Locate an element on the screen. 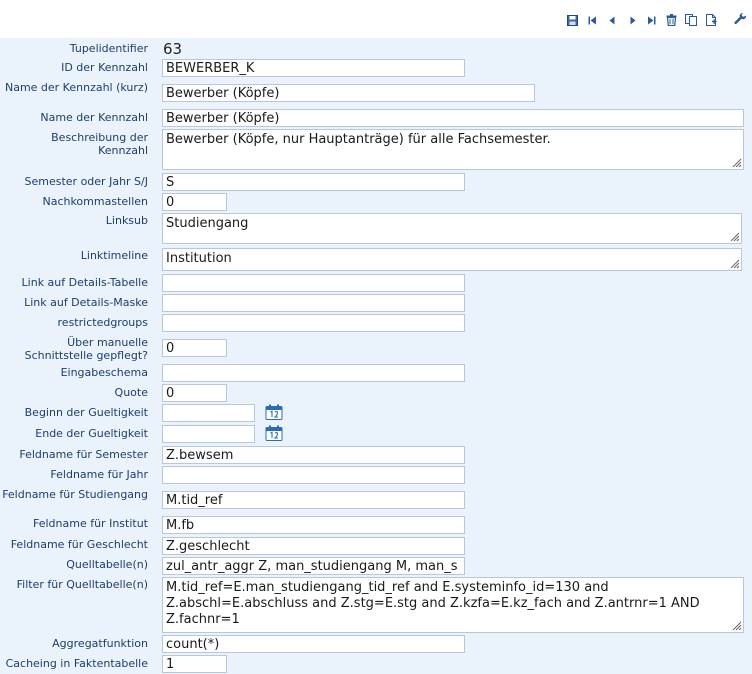  settings-wrench-icon is located at coordinates (740, 19).